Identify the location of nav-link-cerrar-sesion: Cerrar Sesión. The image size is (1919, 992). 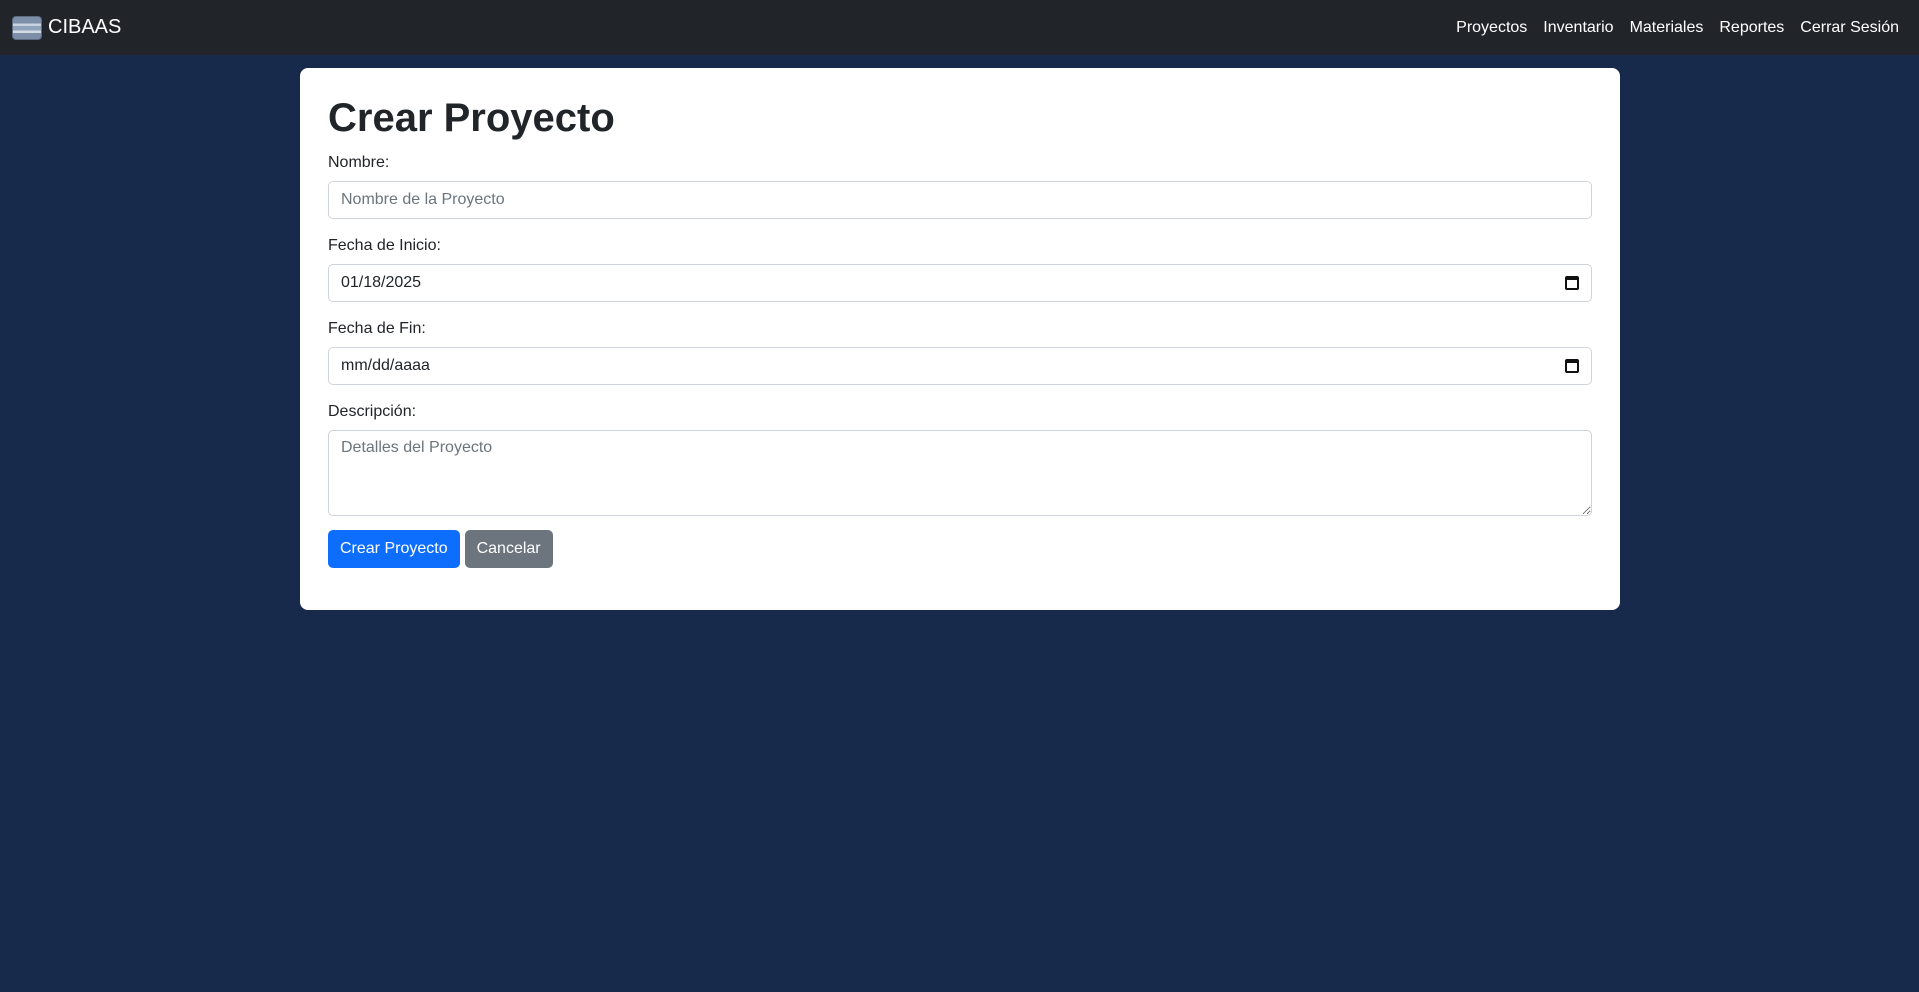
(1849, 28).